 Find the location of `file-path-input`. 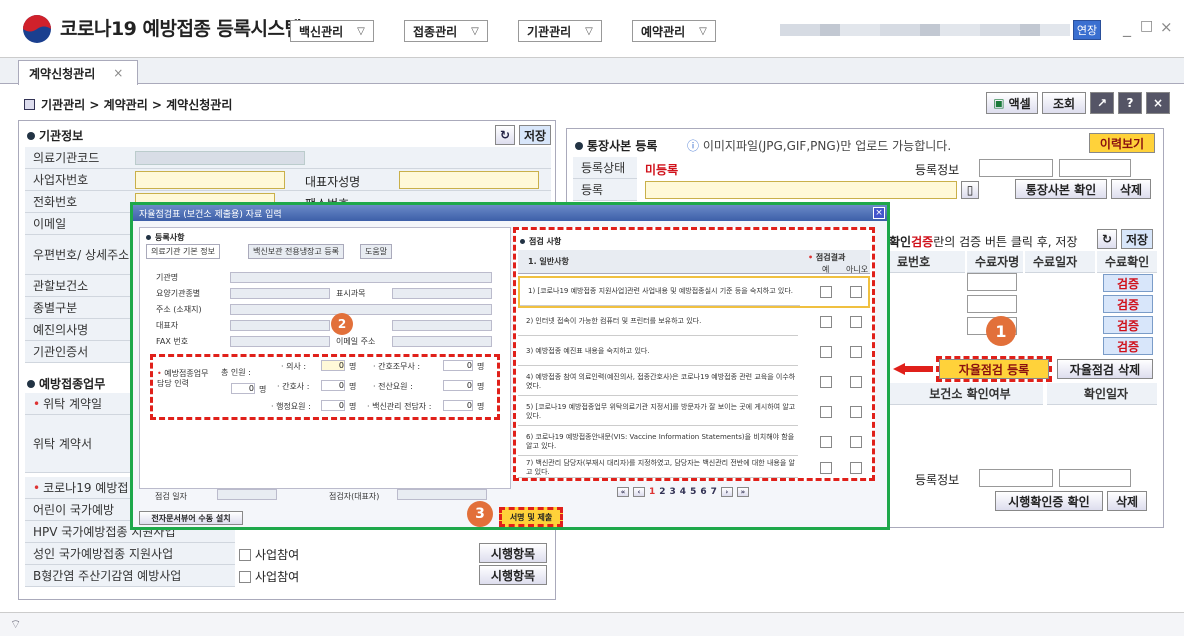

file-path-input is located at coordinates (801, 190).